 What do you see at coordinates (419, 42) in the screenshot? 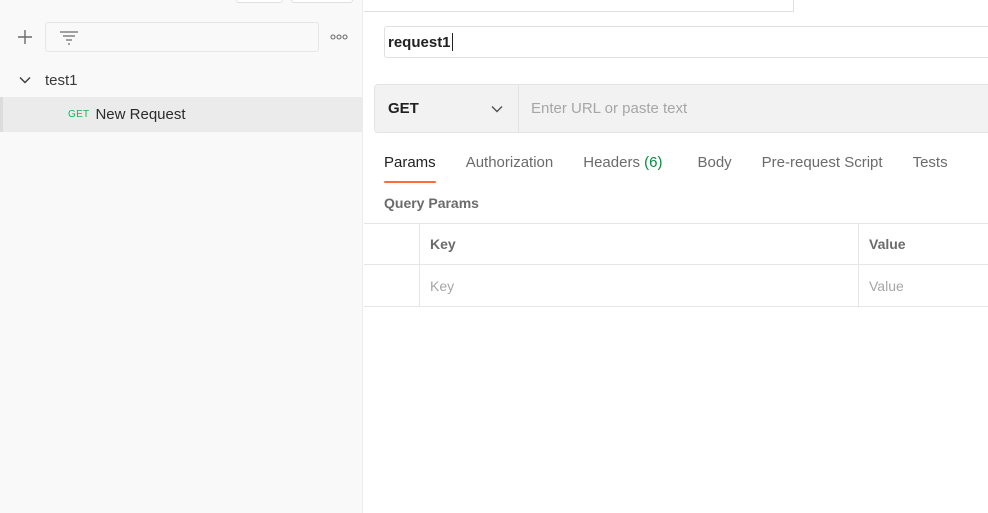
I see `request-name-value: request1` at bounding box center [419, 42].